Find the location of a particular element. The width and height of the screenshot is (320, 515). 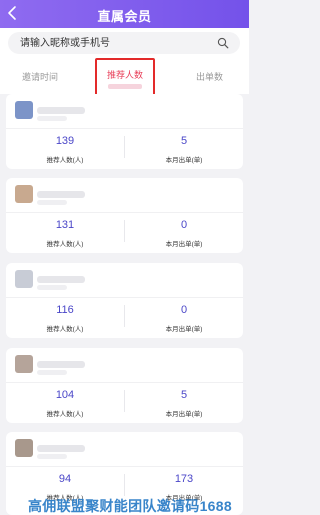

referral-count-value: 131 is located at coordinates (65, 225).